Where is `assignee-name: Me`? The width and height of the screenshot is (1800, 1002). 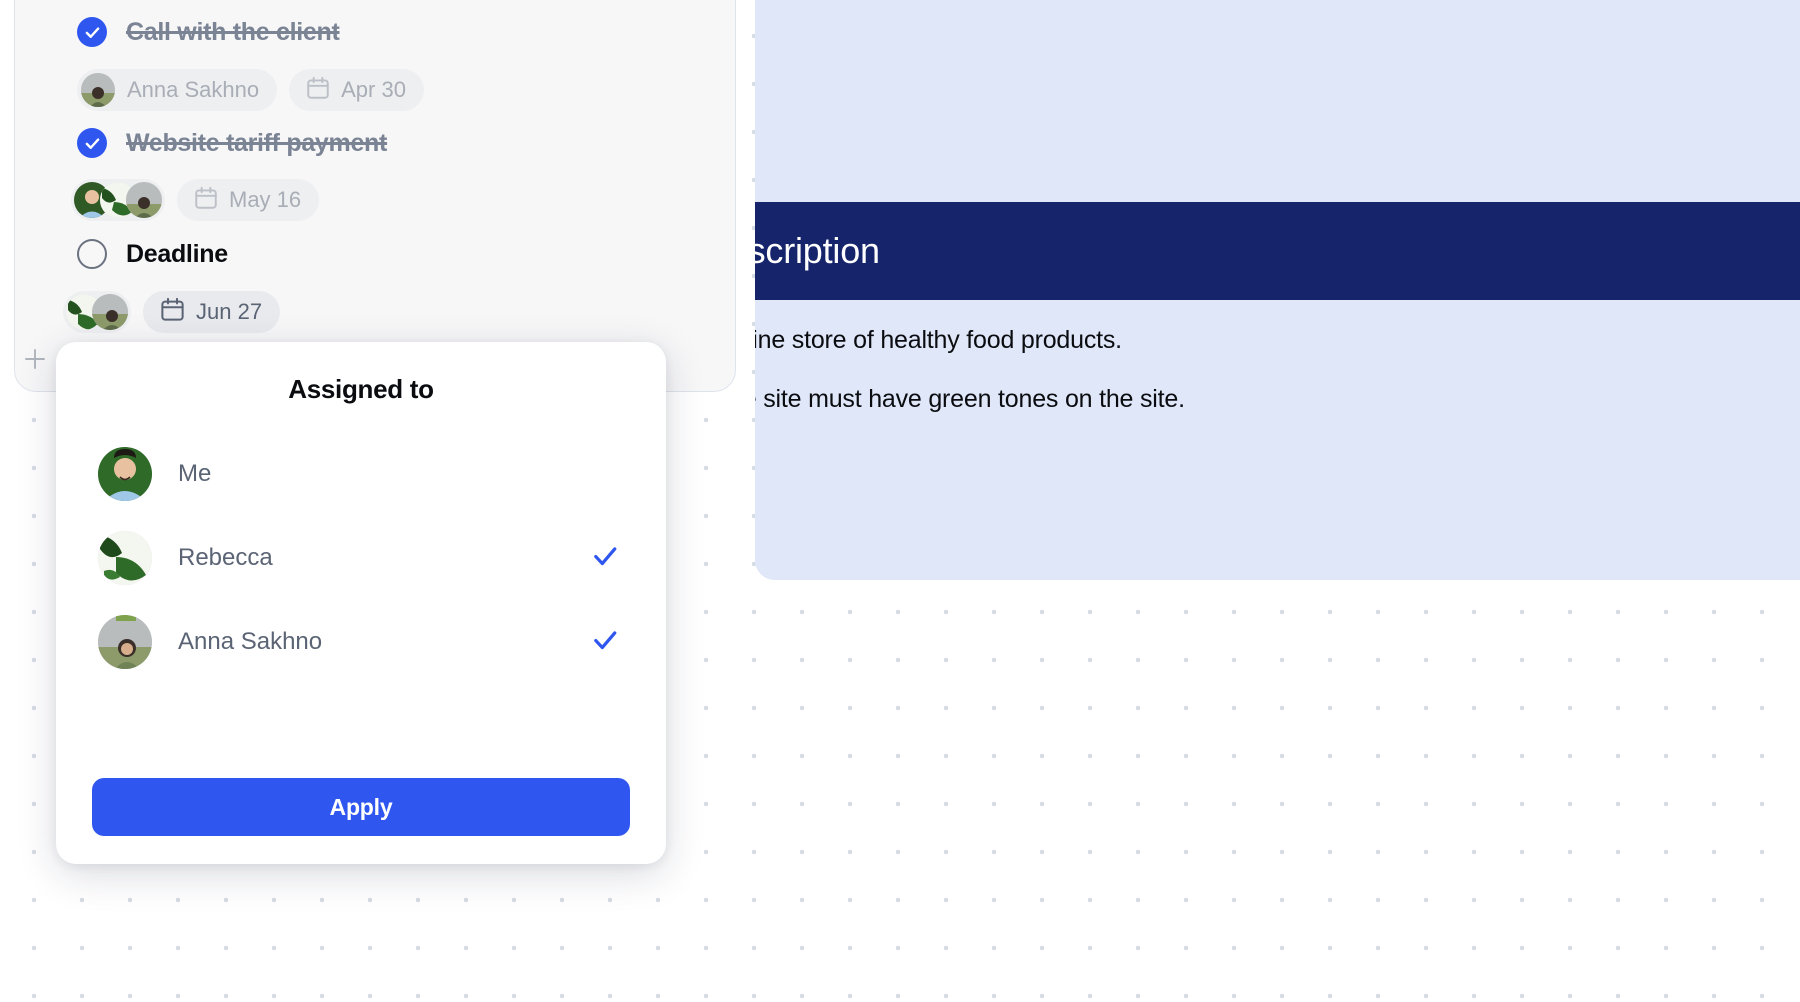
assignee-name: Me is located at coordinates (195, 473).